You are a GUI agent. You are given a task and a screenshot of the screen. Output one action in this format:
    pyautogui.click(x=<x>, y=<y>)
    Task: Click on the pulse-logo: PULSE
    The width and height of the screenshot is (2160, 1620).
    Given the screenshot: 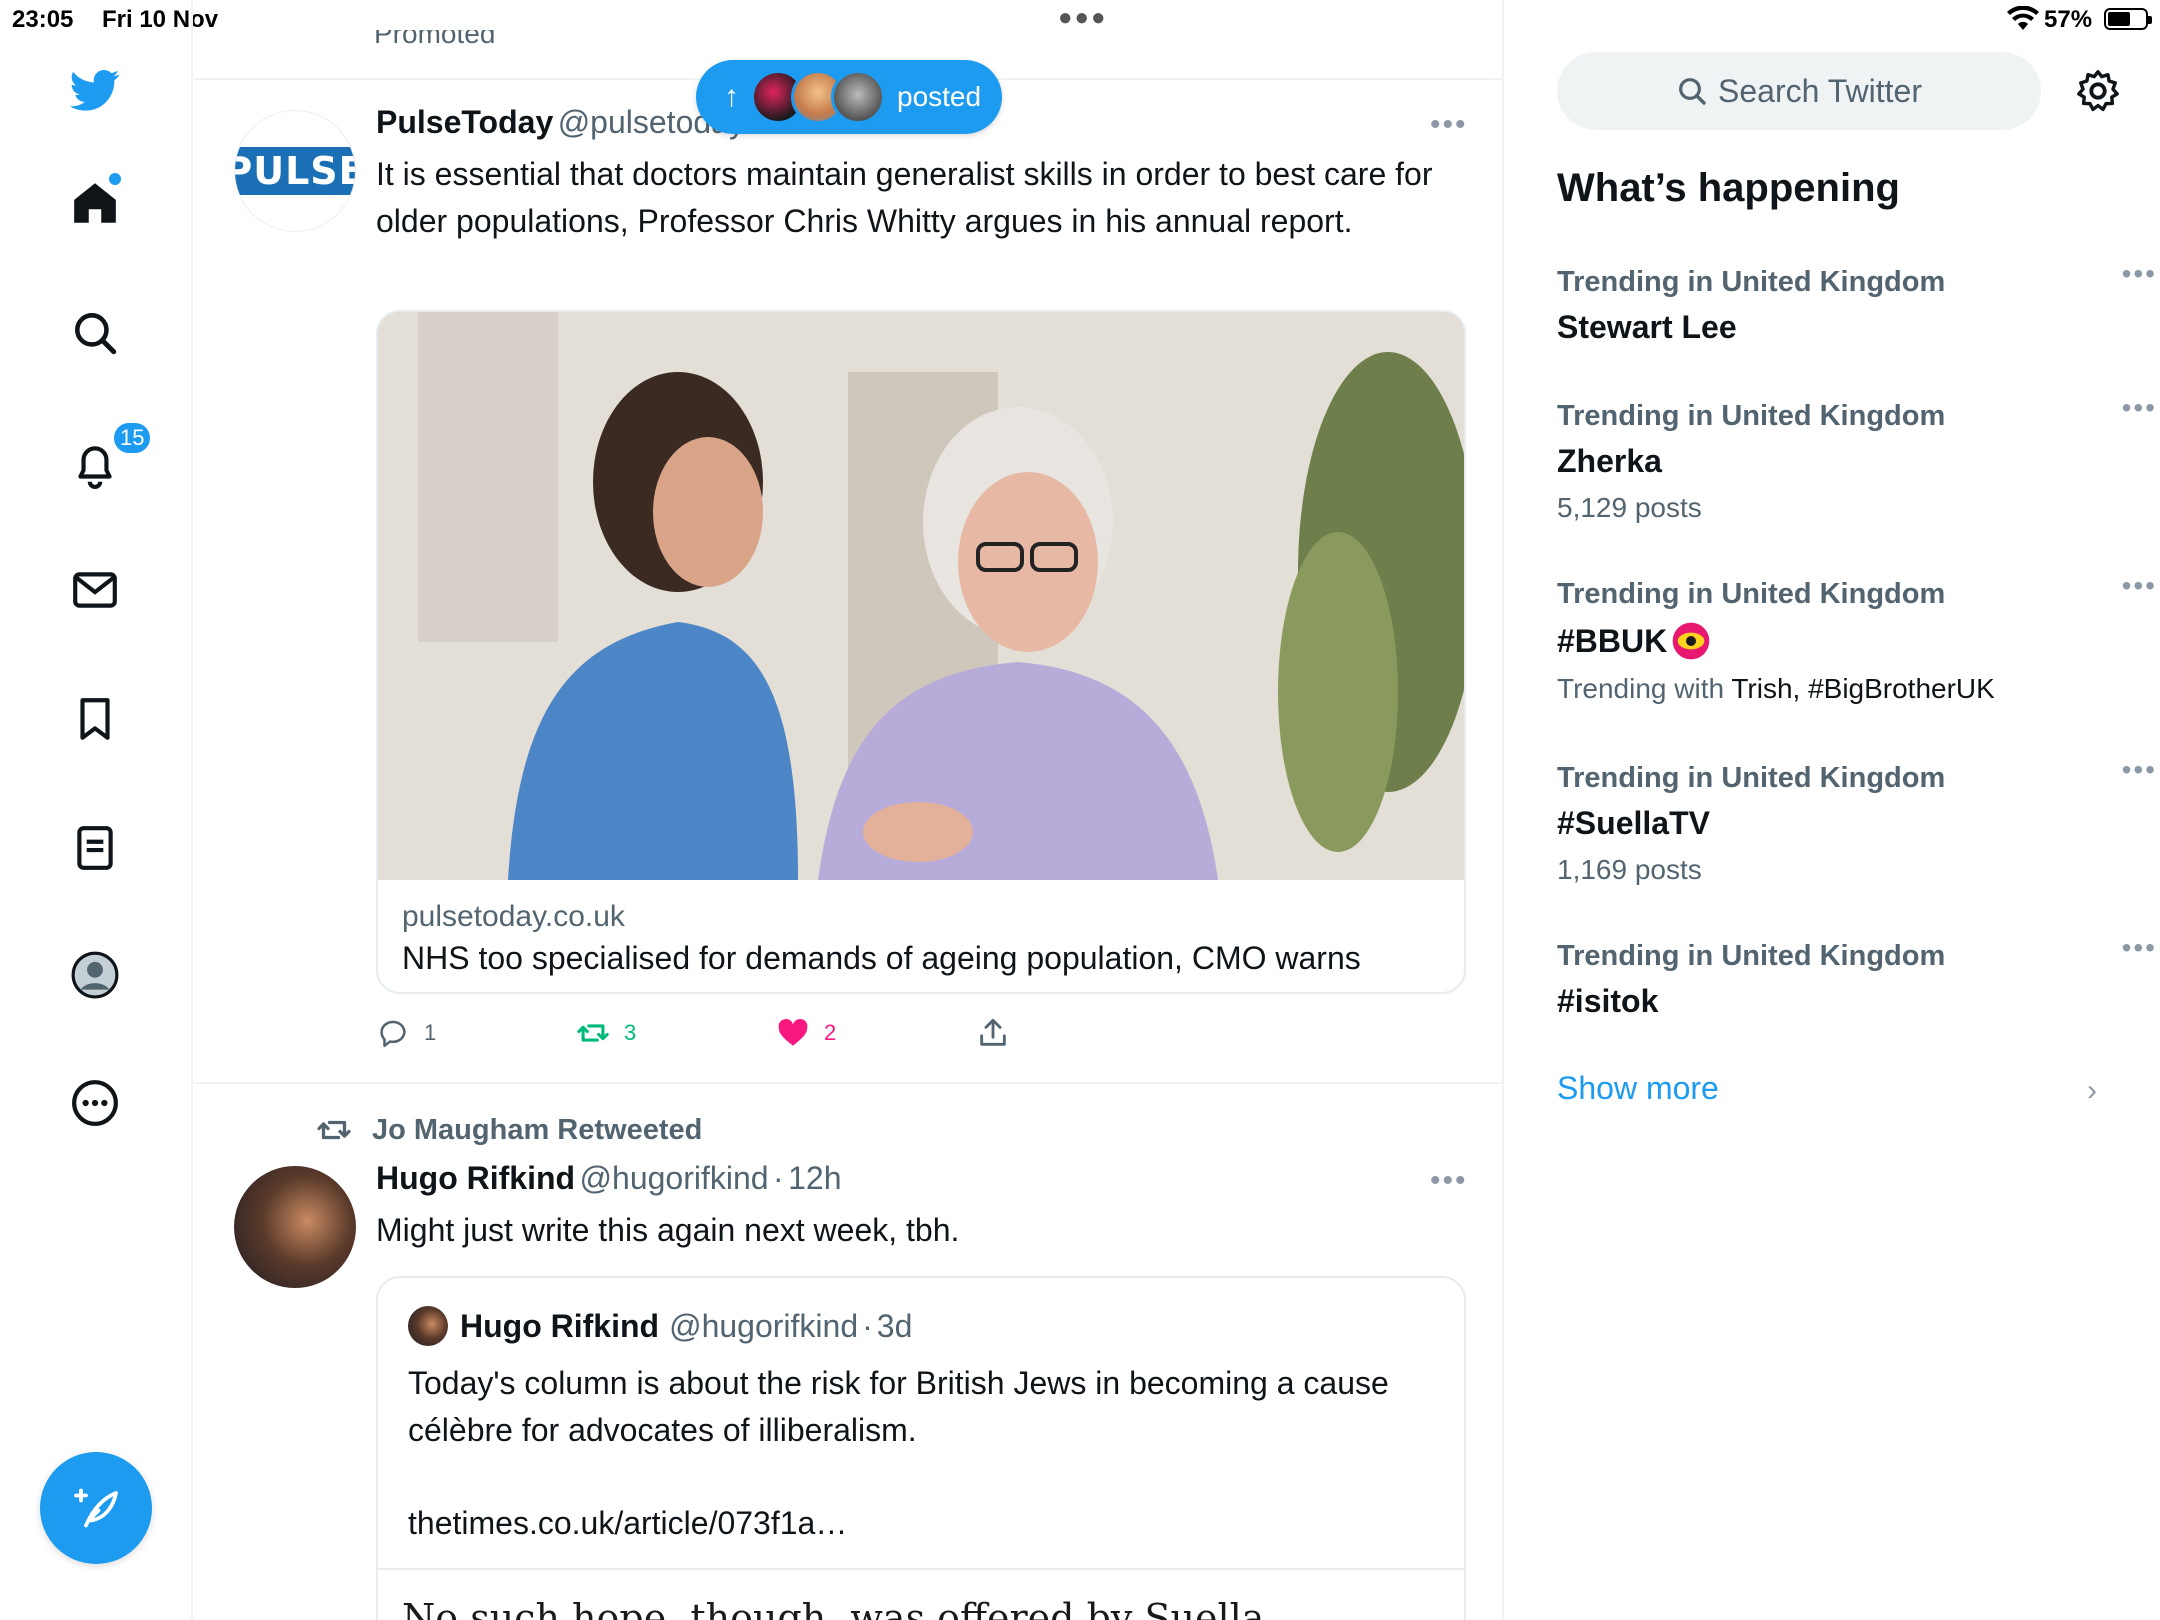 What is the action you would take?
    pyautogui.click(x=295, y=171)
    